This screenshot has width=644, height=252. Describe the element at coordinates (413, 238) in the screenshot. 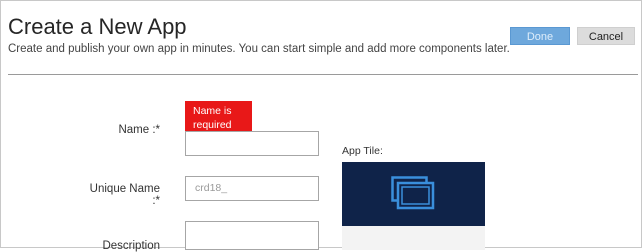

I see `app-tile-footer` at that location.